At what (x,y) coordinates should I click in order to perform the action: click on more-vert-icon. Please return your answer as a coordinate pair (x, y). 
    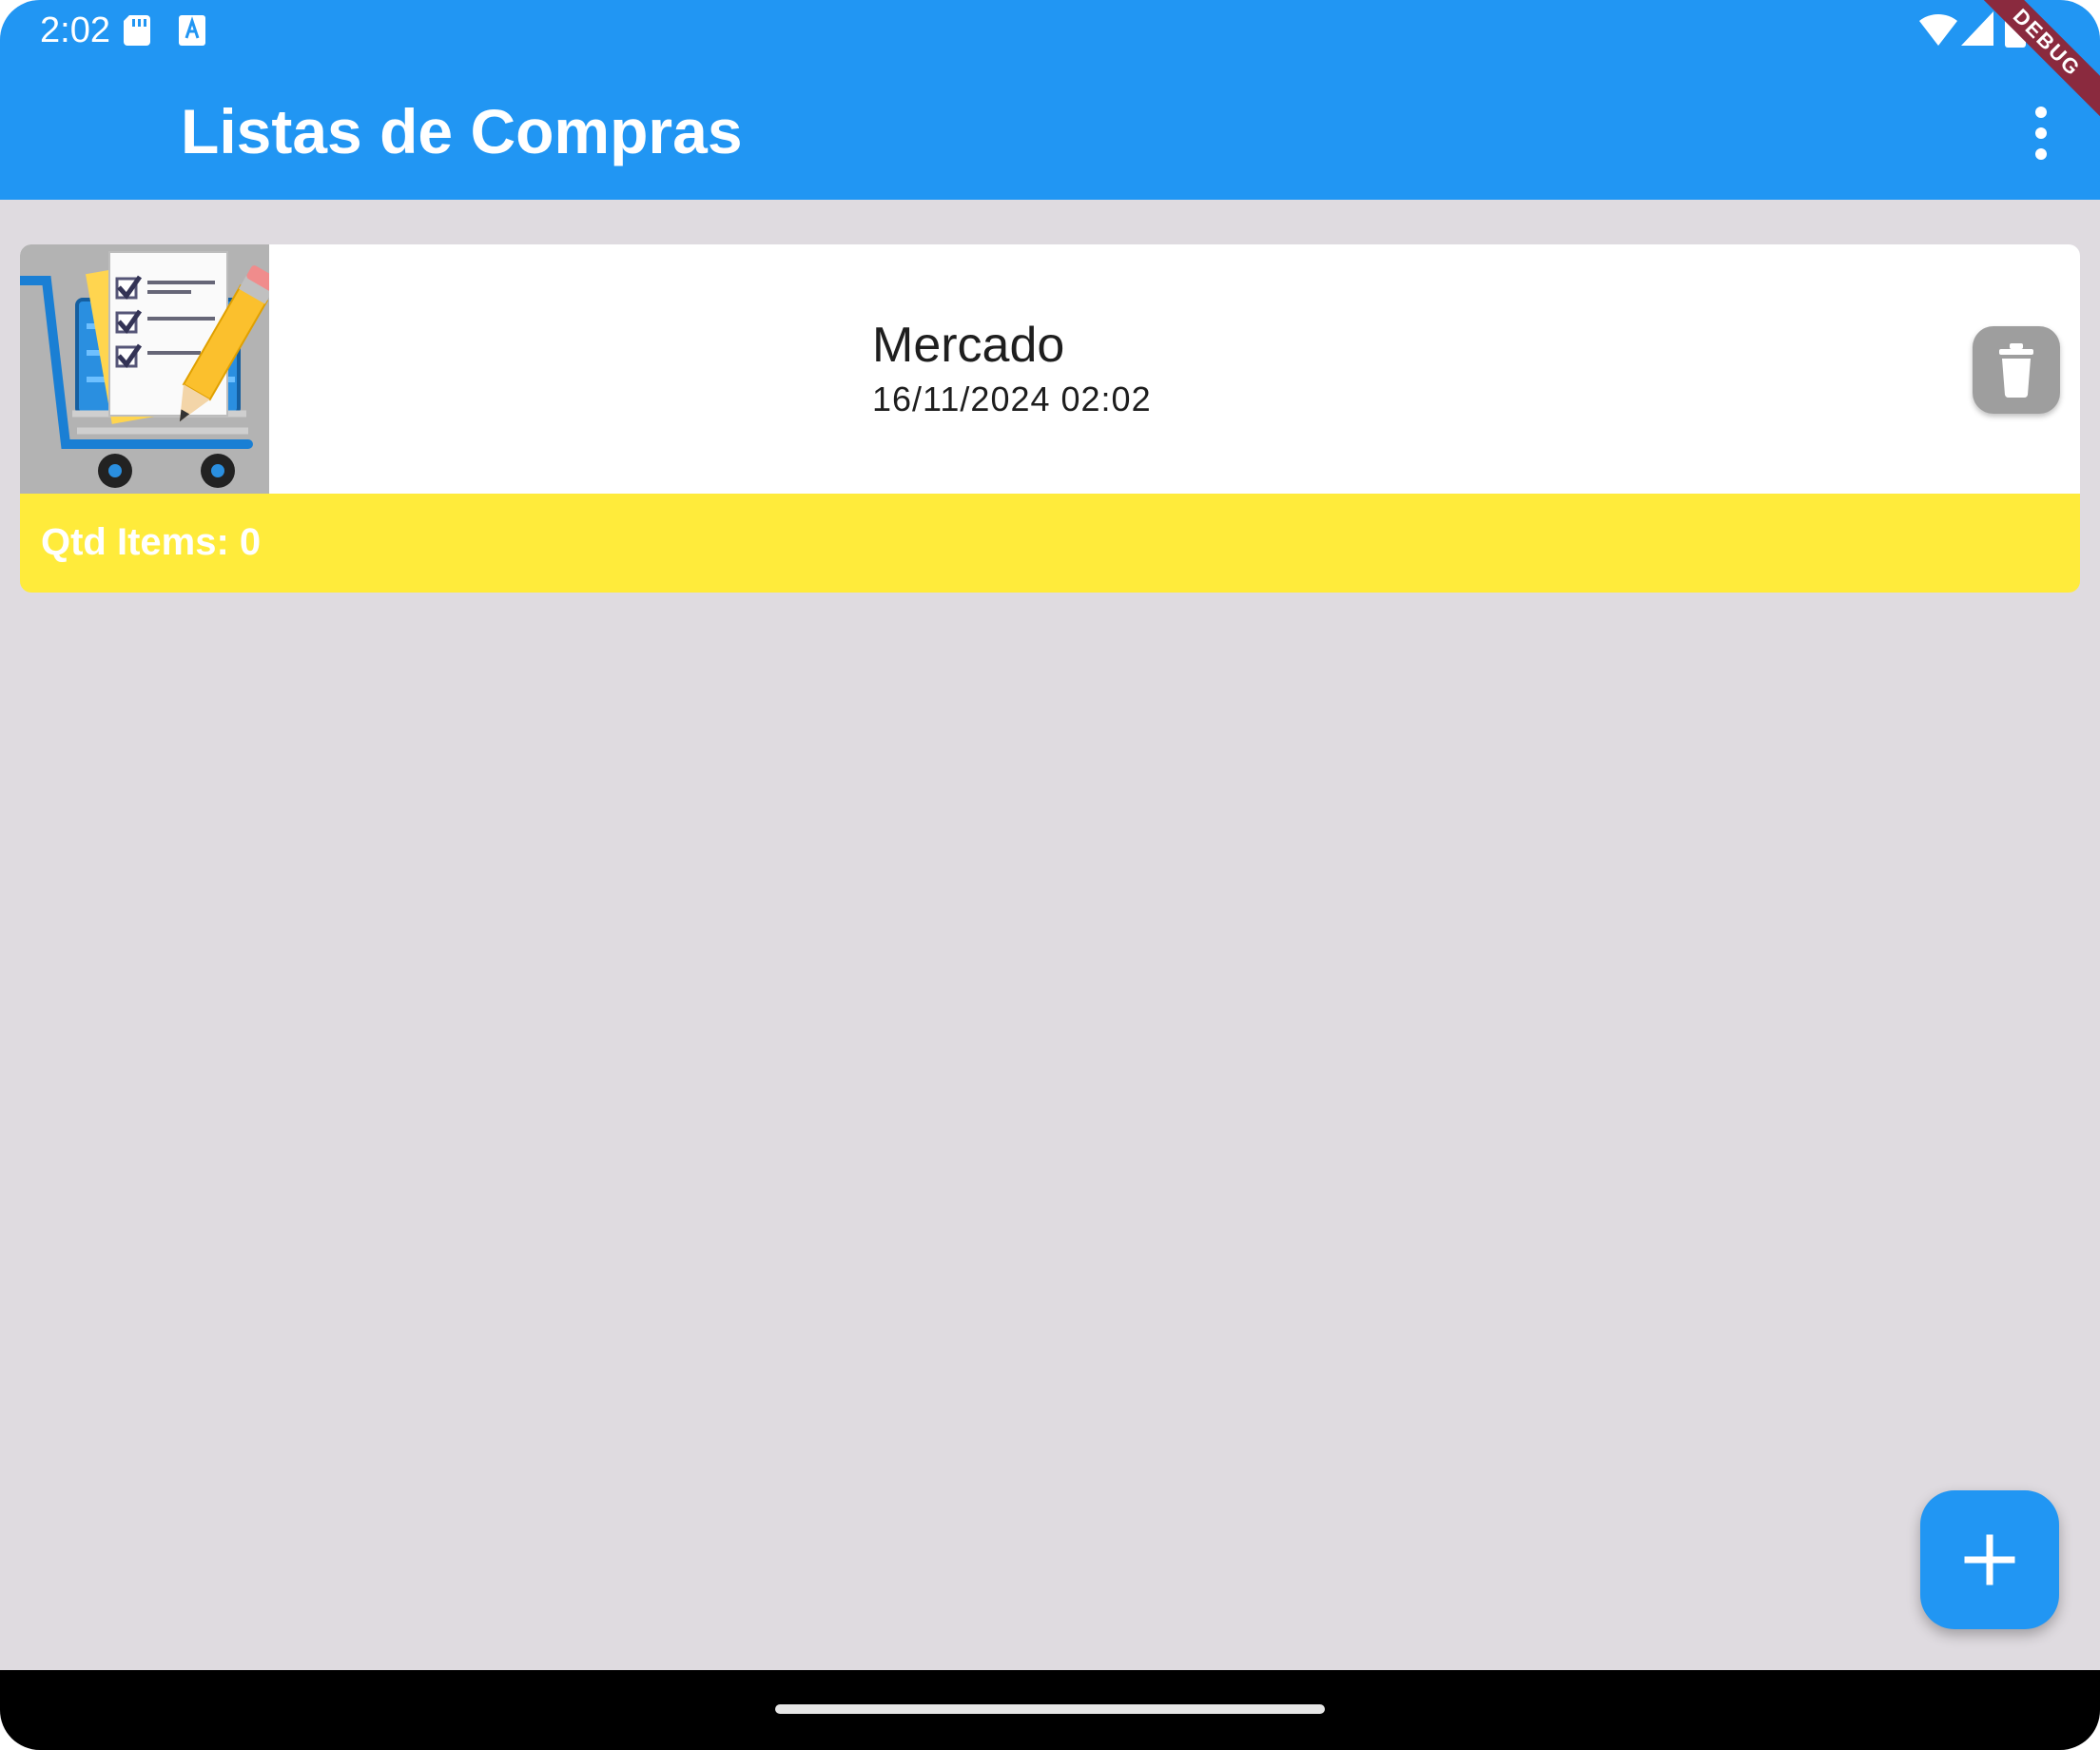
    Looking at the image, I should click on (2041, 133).